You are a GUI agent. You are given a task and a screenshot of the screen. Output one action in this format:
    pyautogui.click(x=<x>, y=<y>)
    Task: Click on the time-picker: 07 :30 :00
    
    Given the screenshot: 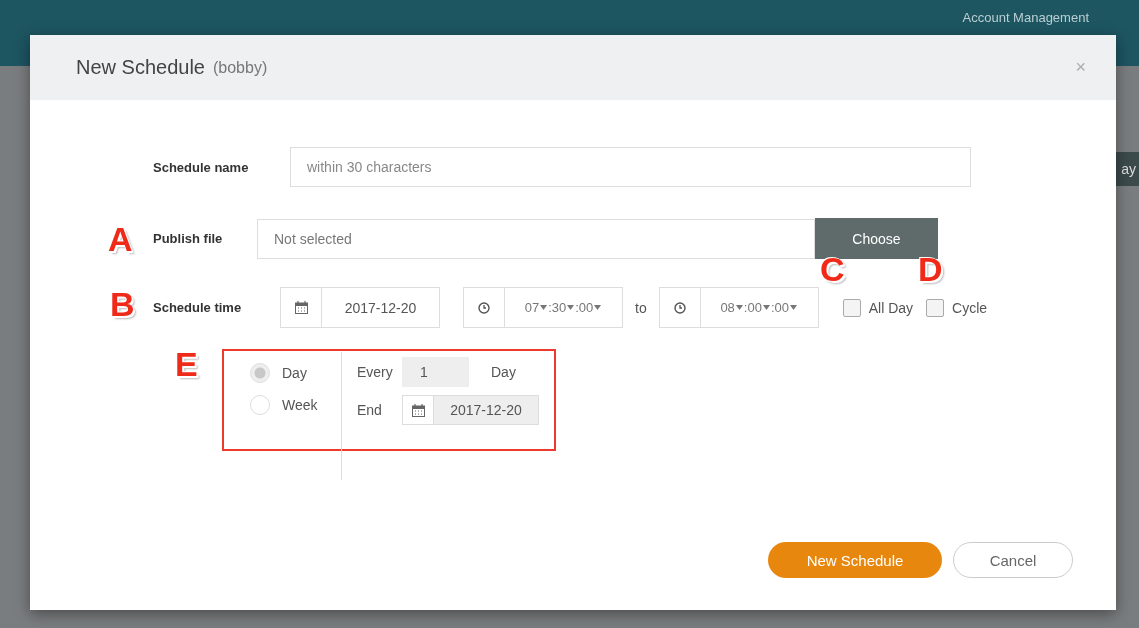 What is the action you would take?
    pyautogui.click(x=543, y=307)
    